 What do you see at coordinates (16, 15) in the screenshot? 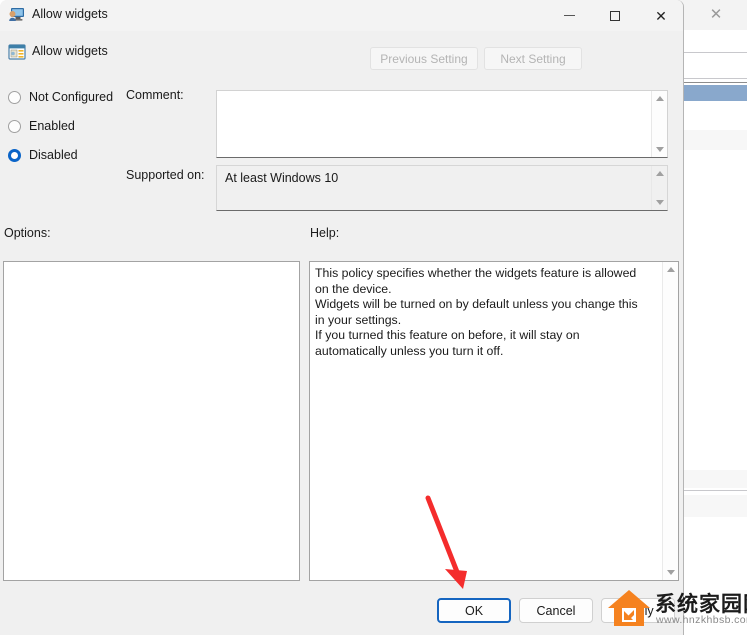
I see `computer-policy-icon` at bounding box center [16, 15].